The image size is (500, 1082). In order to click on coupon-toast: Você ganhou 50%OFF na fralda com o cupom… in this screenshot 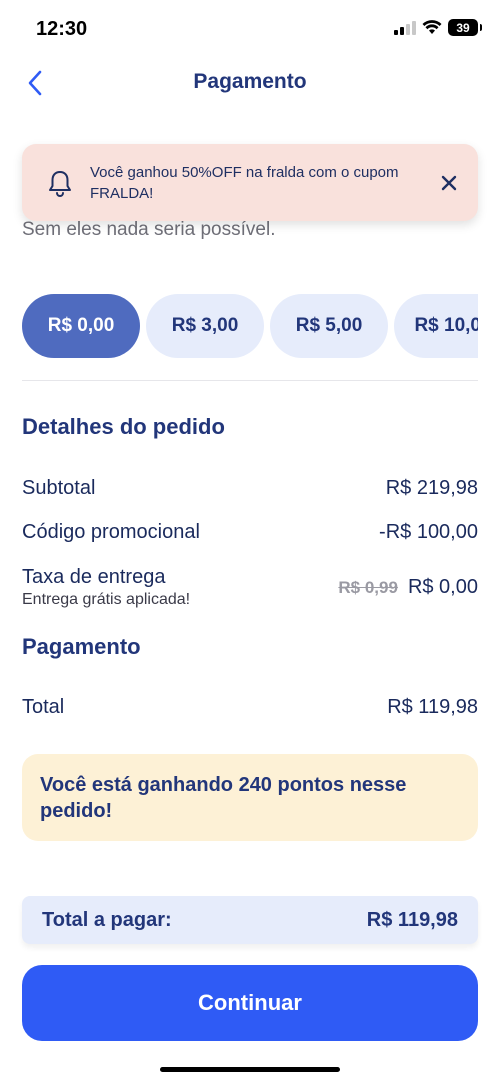, I will do `click(250, 182)`.